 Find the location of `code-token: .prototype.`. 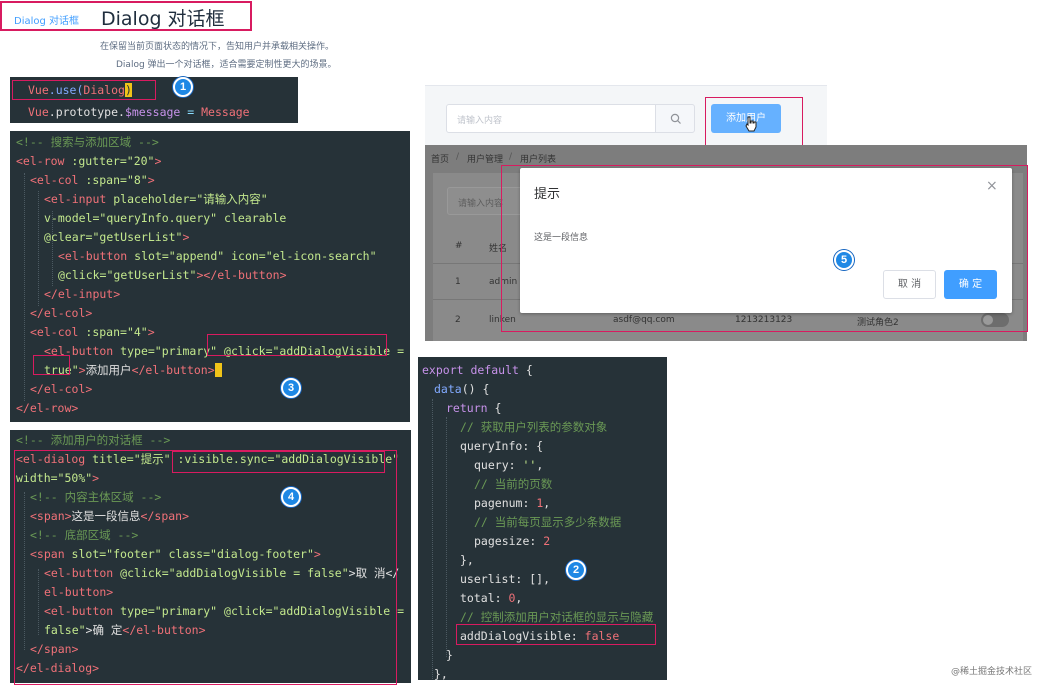

code-token: .prototype. is located at coordinates (86, 112).